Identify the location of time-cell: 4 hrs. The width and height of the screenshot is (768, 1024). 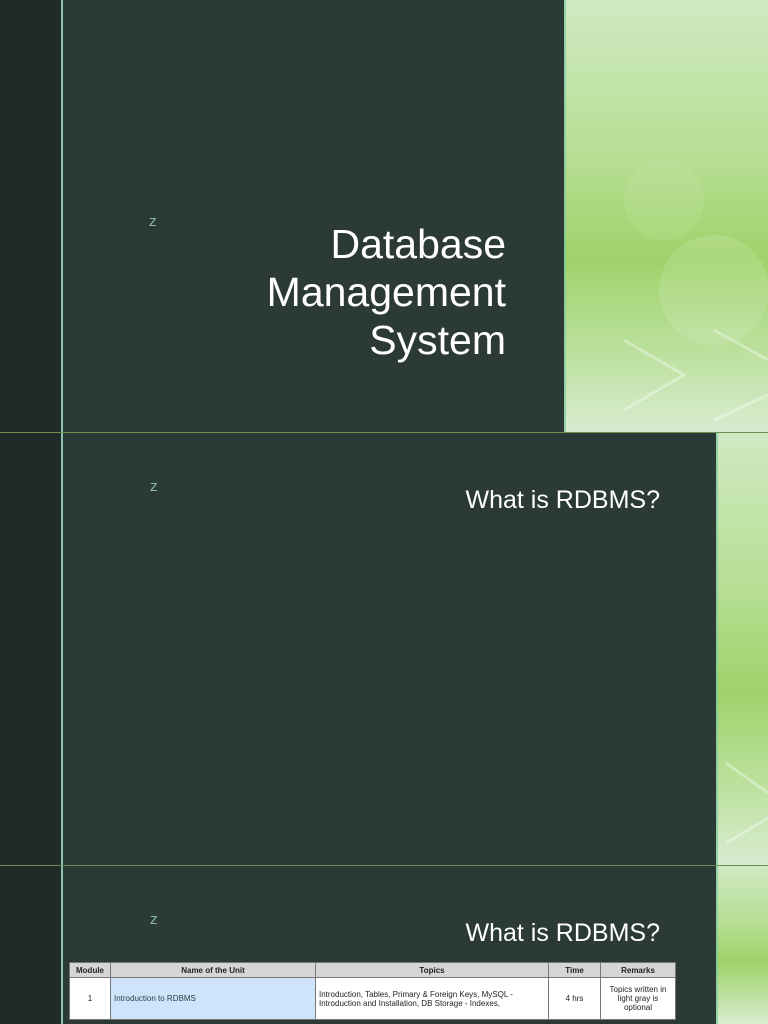
(574, 998).